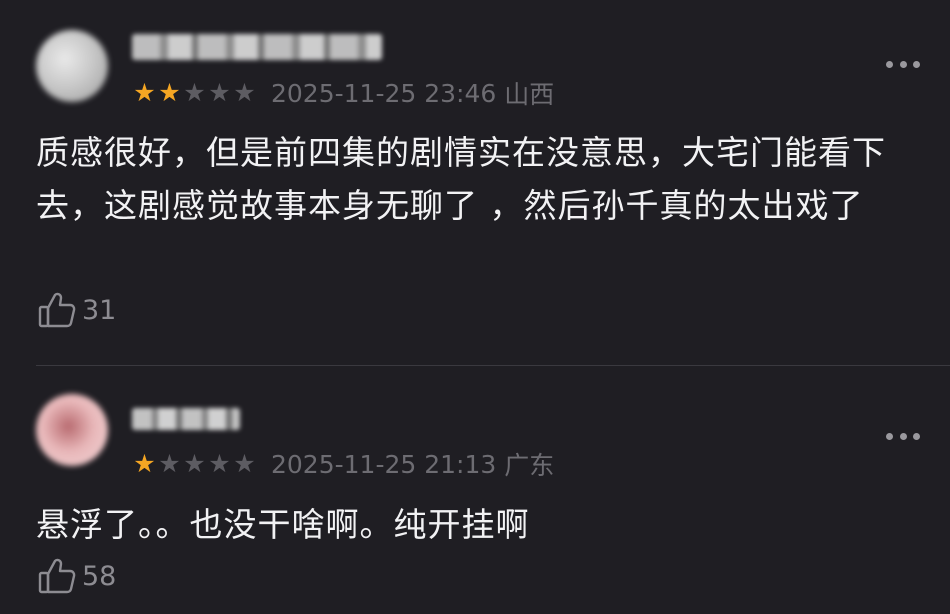 Image resolution: width=950 pixels, height=614 pixels. I want to click on comment-meta: ★ ★ ★ ★ ★ 2025-11-25 23:46 山西, so click(343, 93).